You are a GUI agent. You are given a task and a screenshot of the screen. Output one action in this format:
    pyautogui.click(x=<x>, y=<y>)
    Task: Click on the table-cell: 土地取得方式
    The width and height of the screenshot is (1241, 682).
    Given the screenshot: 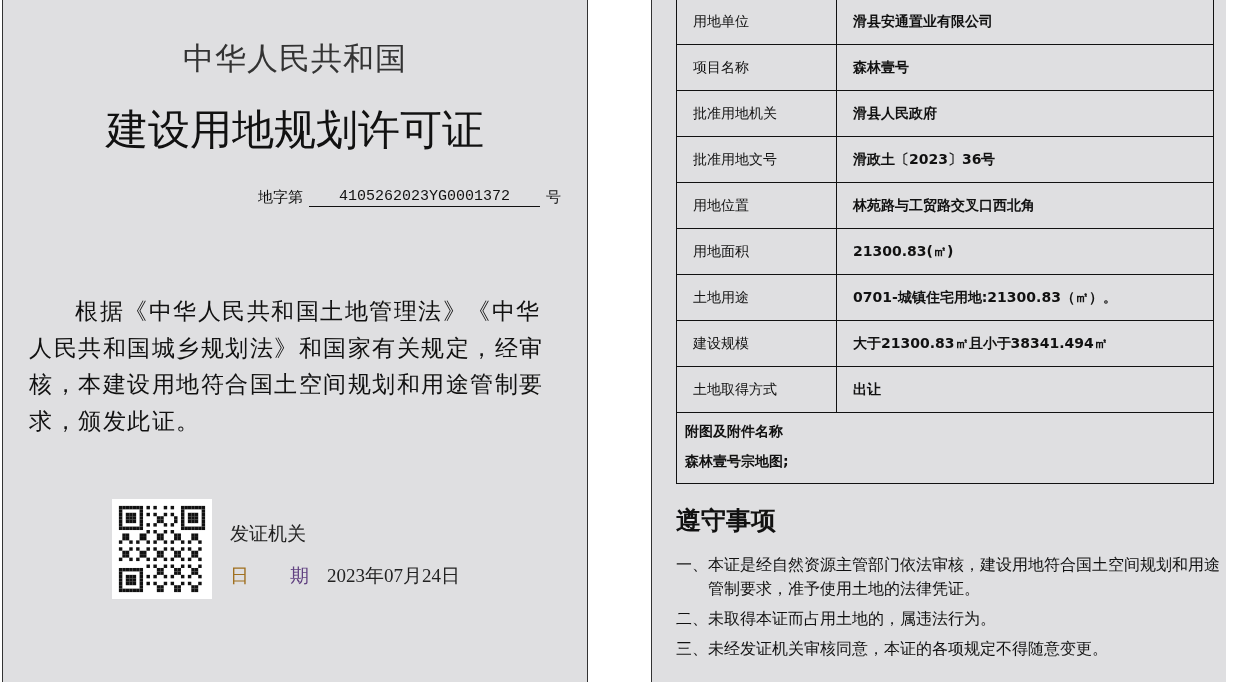 What is the action you would take?
    pyautogui.click(x=756, y=389)
    